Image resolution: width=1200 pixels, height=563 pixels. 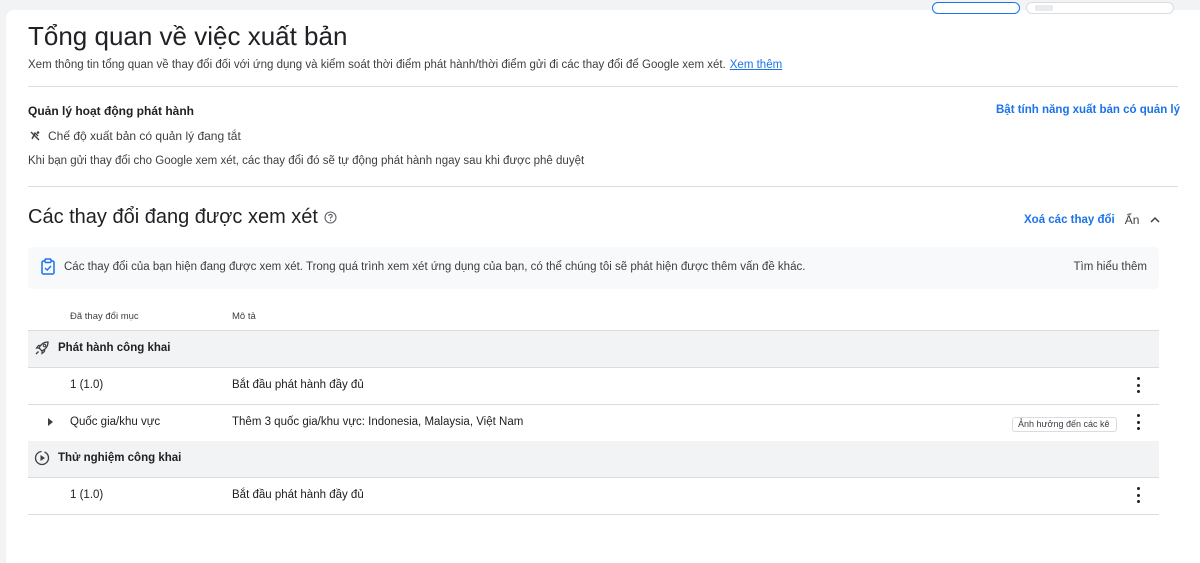 What do you see at coordinates (244, 316) in the screenshot?
I see `column-header-description: Mô tả` at bounding box center [244, 316].